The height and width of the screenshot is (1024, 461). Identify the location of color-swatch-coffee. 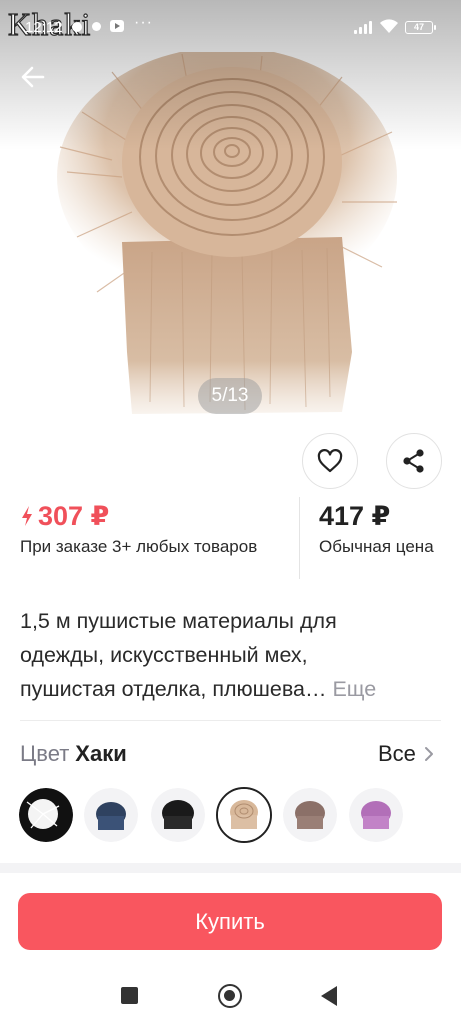
(310, 815).